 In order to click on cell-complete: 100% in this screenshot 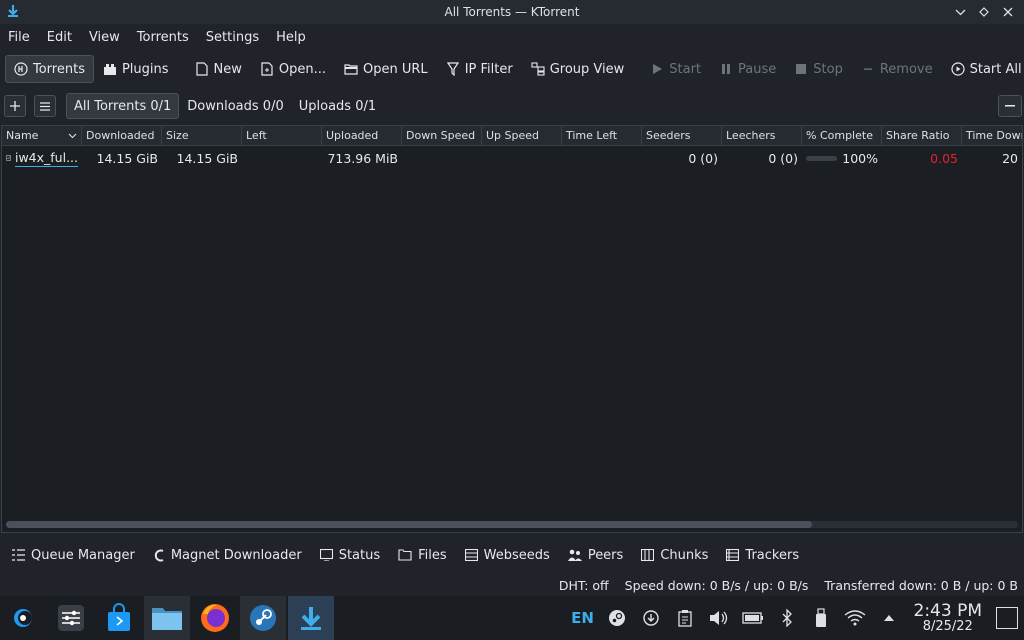, I will do `click(842, 158)`.